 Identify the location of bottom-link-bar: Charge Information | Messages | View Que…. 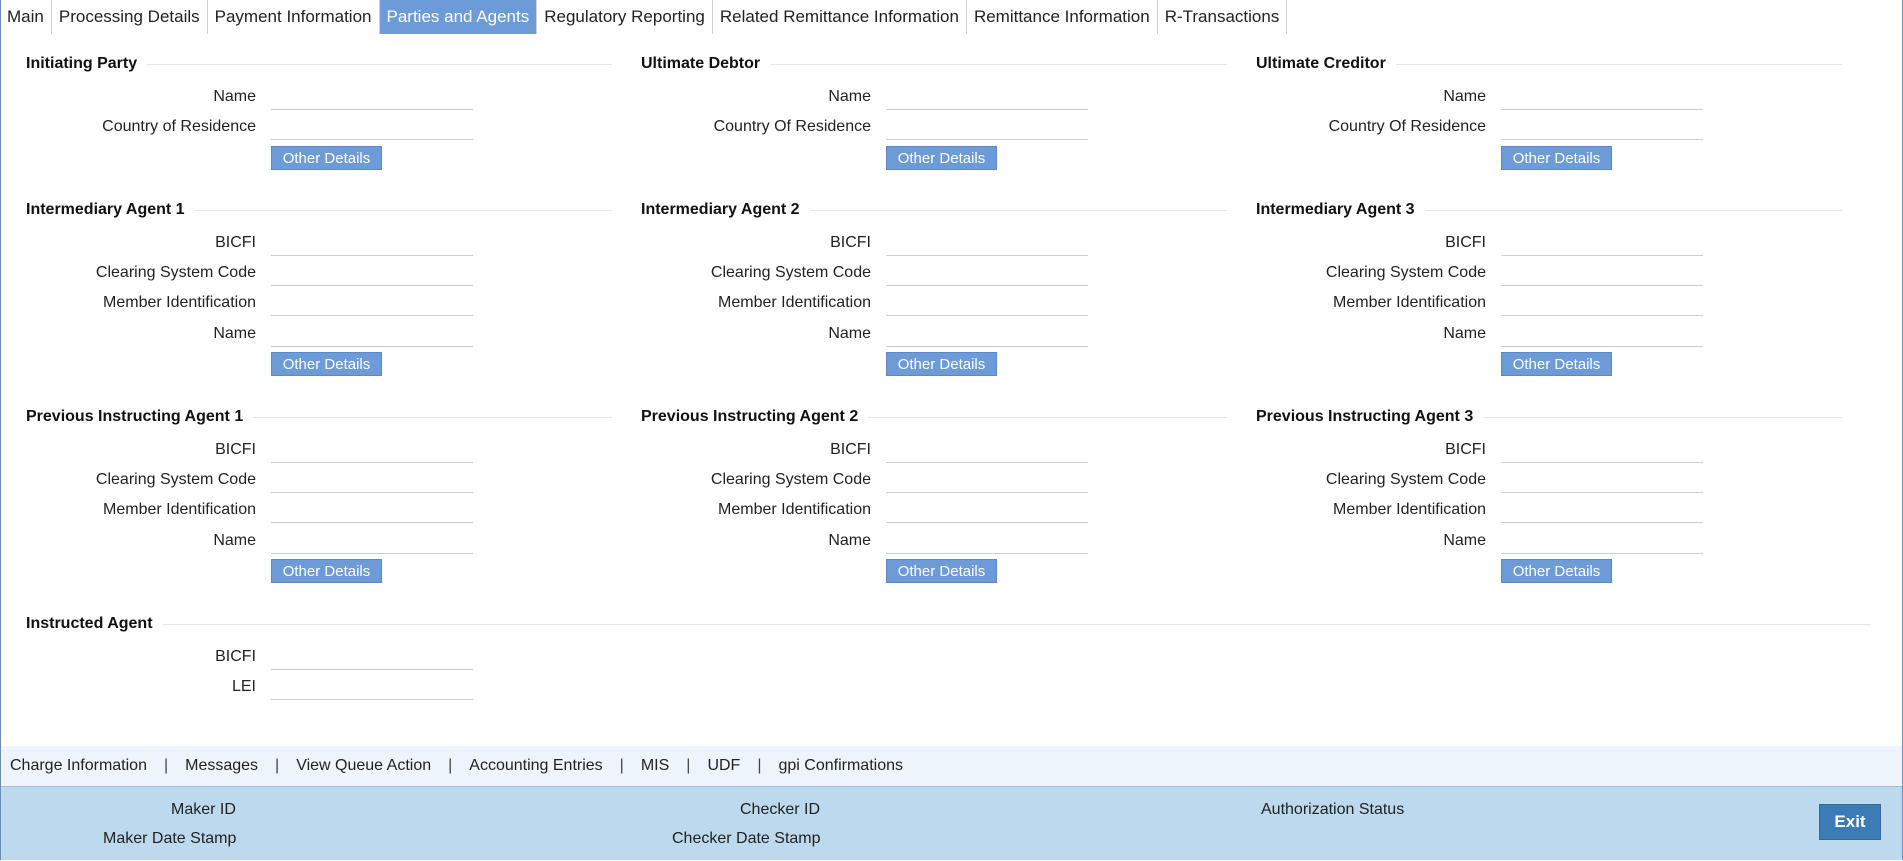
(951, 766).